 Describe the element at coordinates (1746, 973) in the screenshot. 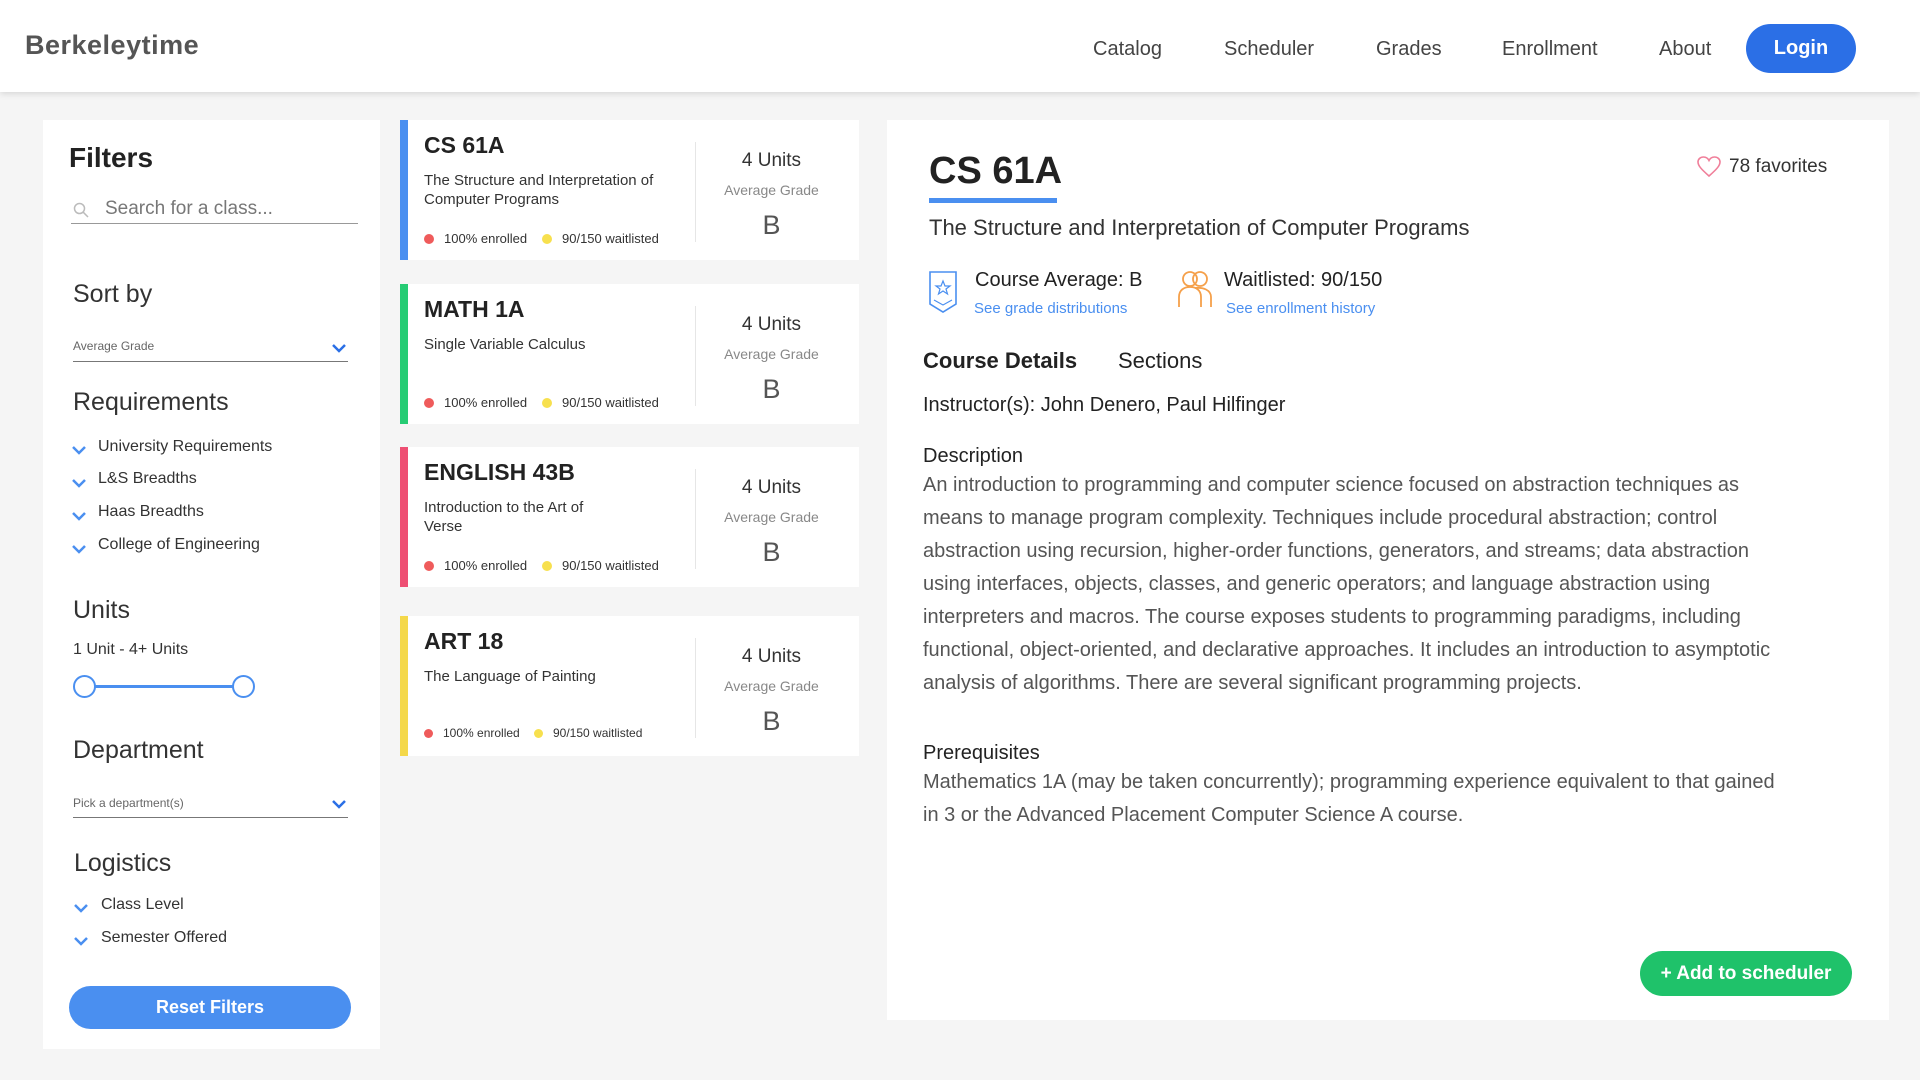

I see `add-to-scheduler-button: + Add to scheduler` at that location.